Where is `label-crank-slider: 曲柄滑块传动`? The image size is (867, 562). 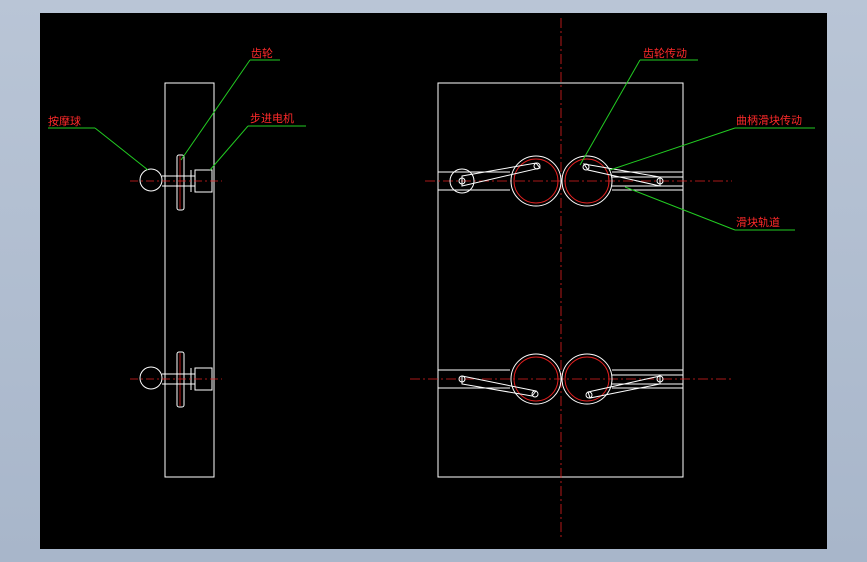
label-crank-slider: 曲柄滑块传动 is located at coordinates (769, 120).